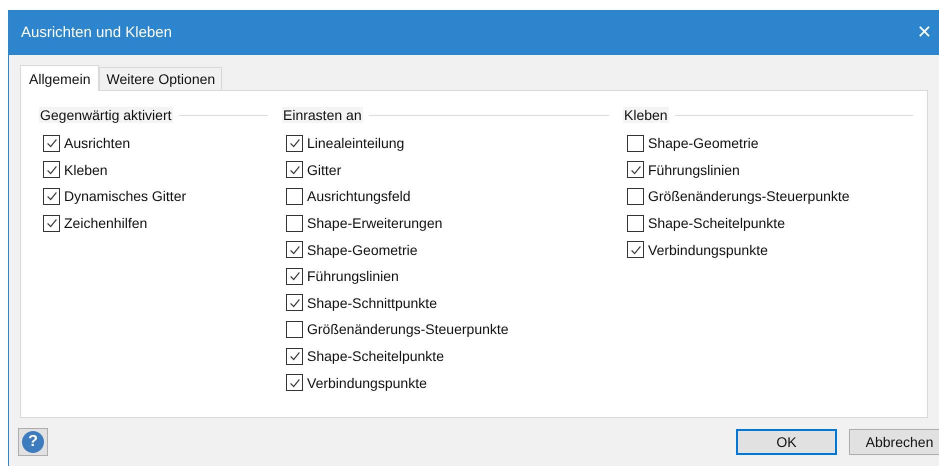 Image resolution: width=939 pixels, height=466 pixels. Describe the element at coordinates (355, 143) in the screenshot. I see `checkbox-label: Linealeinteilung` at that location.